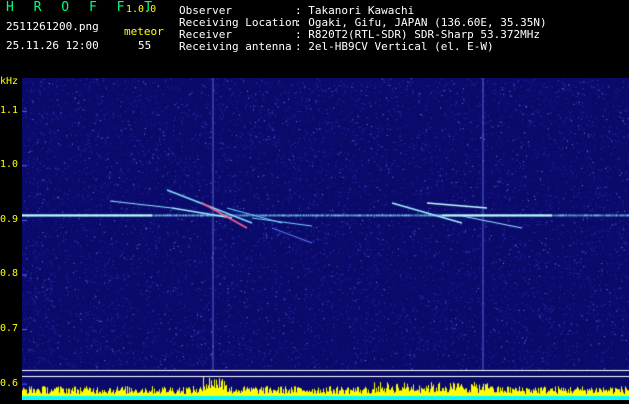 Image resolution: width=629 pixels, height=404 pixels. I want to click on meteor-label: meteor, so click(144, 31).